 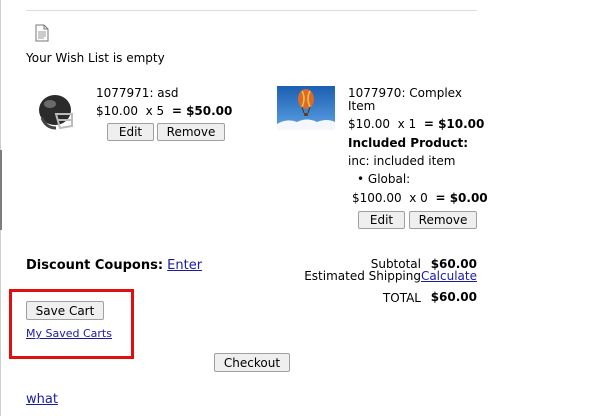 I want to click on total-value: $60.00, so click(x=453, y=297).